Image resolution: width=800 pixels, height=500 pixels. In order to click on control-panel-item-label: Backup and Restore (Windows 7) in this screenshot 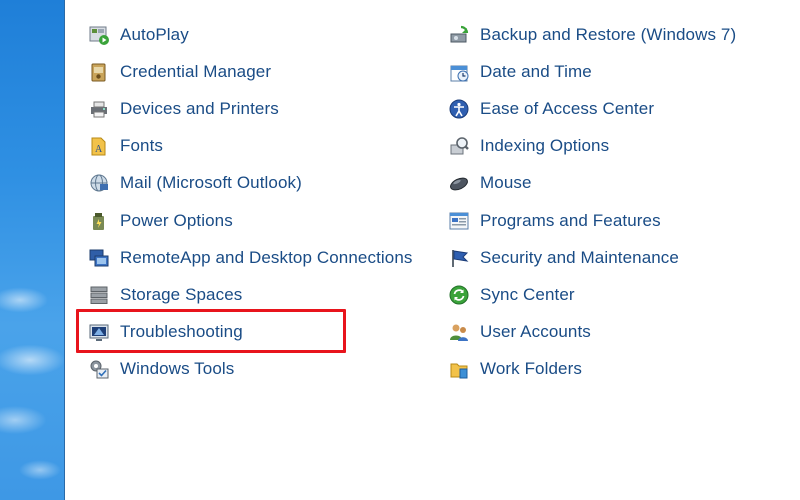, I will do `click(608, 34)`.